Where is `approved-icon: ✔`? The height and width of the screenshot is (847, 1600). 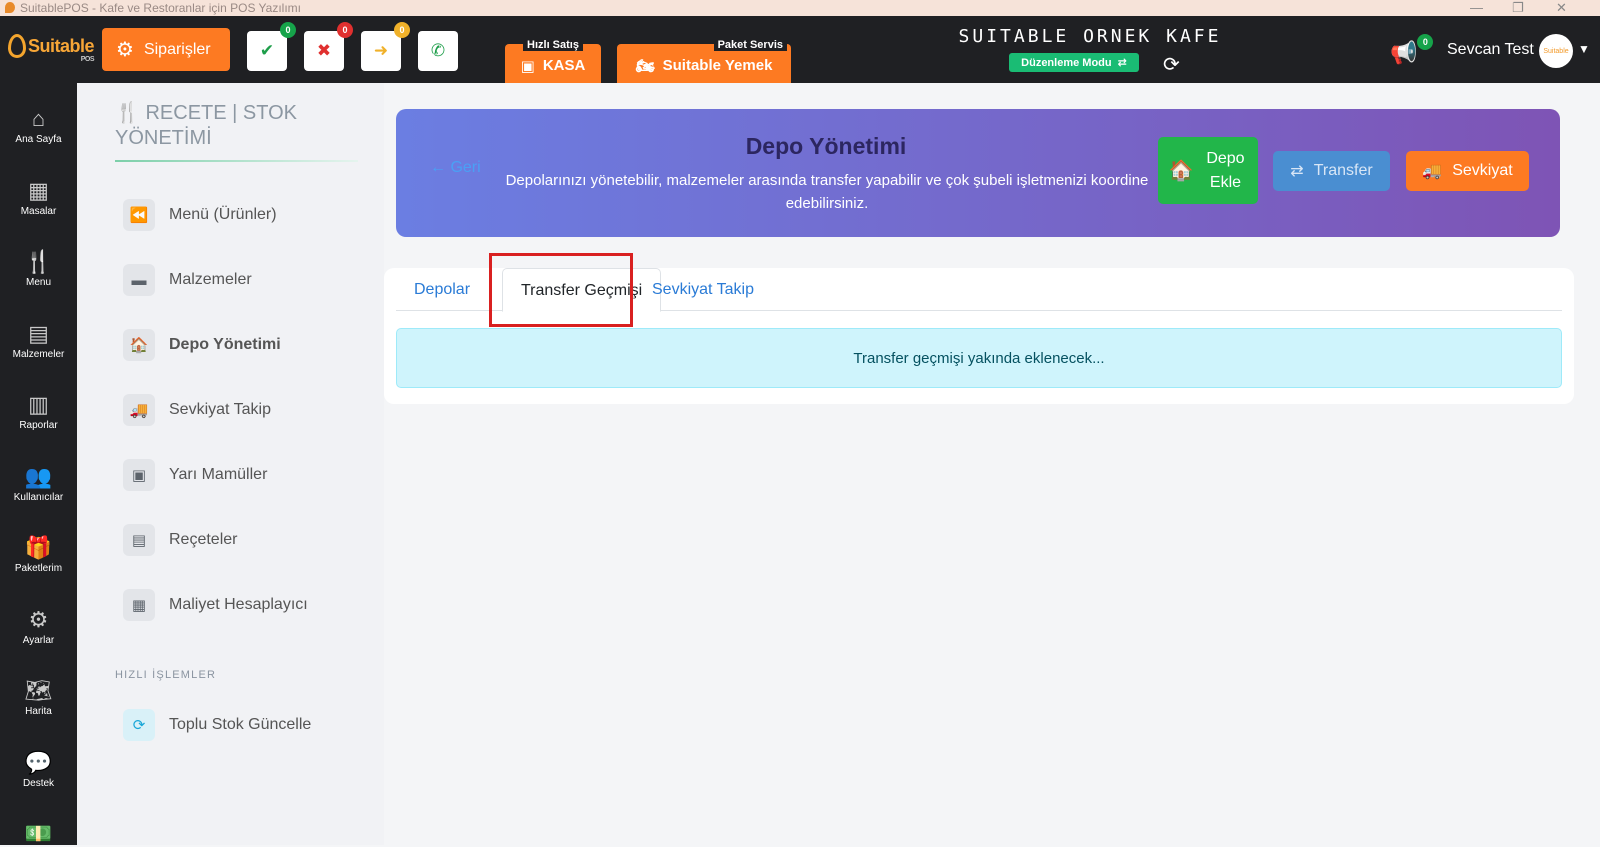
approved-icon: ✔ is located at coordinates (267, 50).